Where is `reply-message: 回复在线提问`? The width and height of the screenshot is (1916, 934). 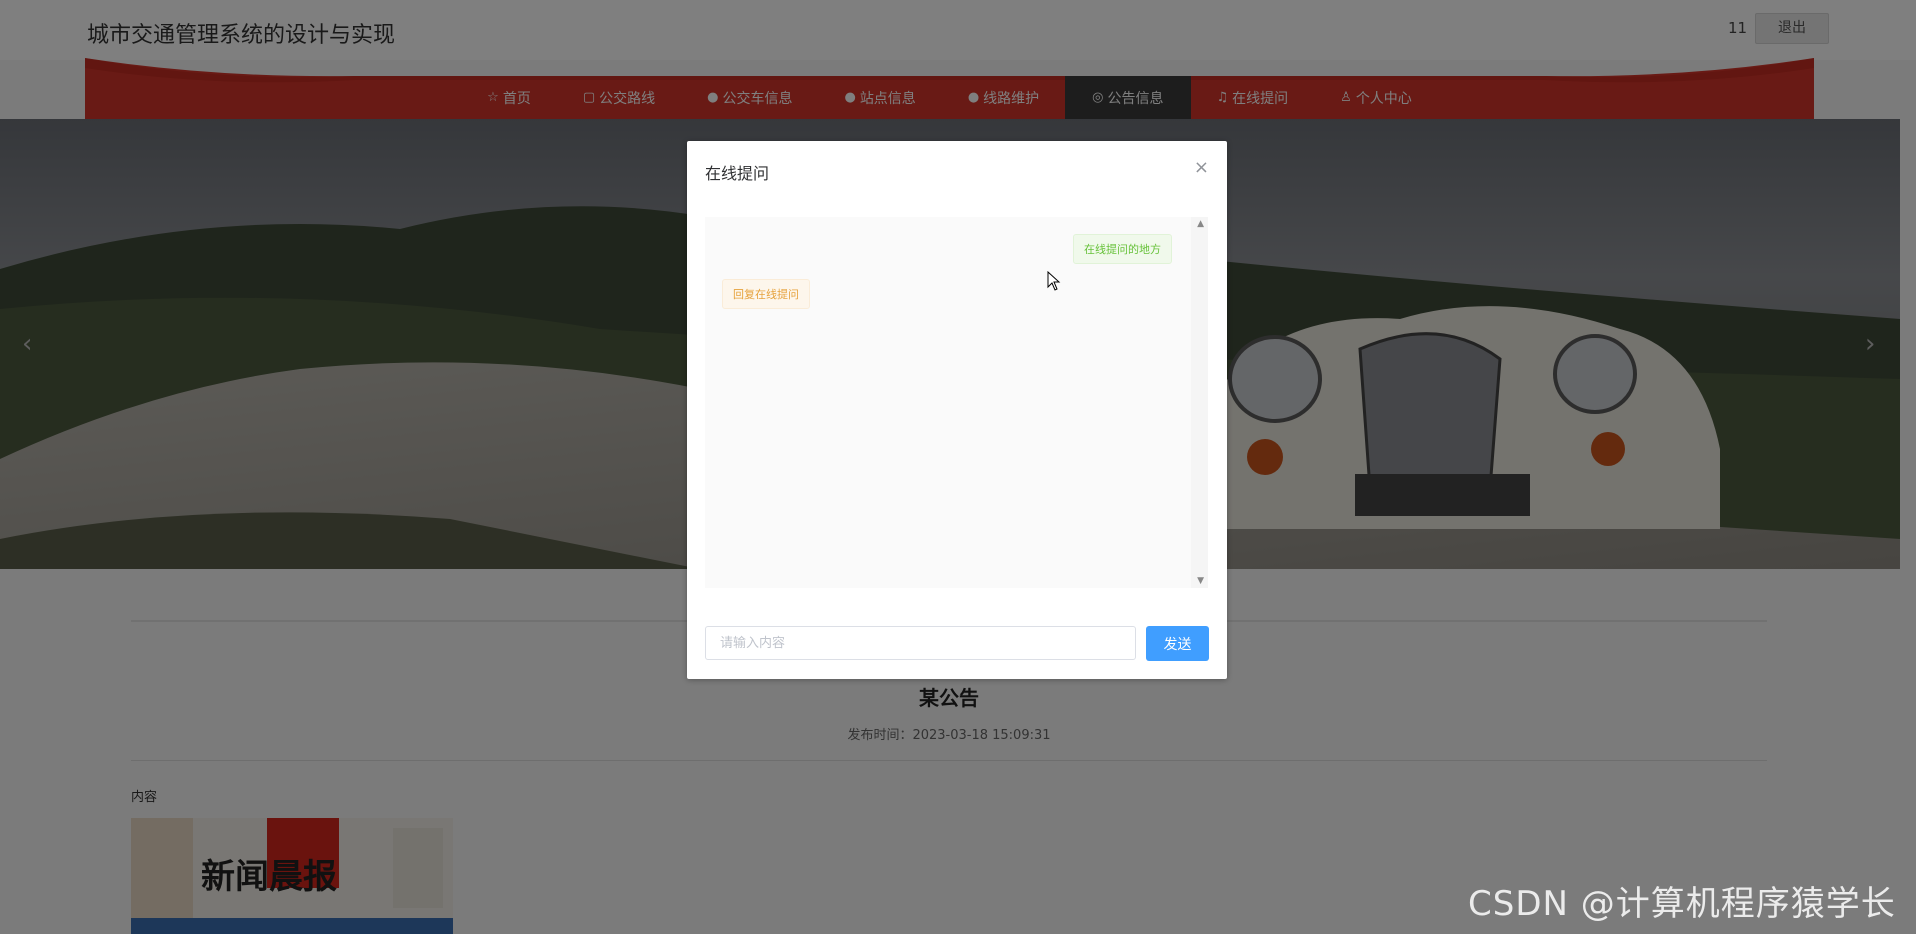
reply-message: 回复在线提问 is located at coordinates (766, 294).